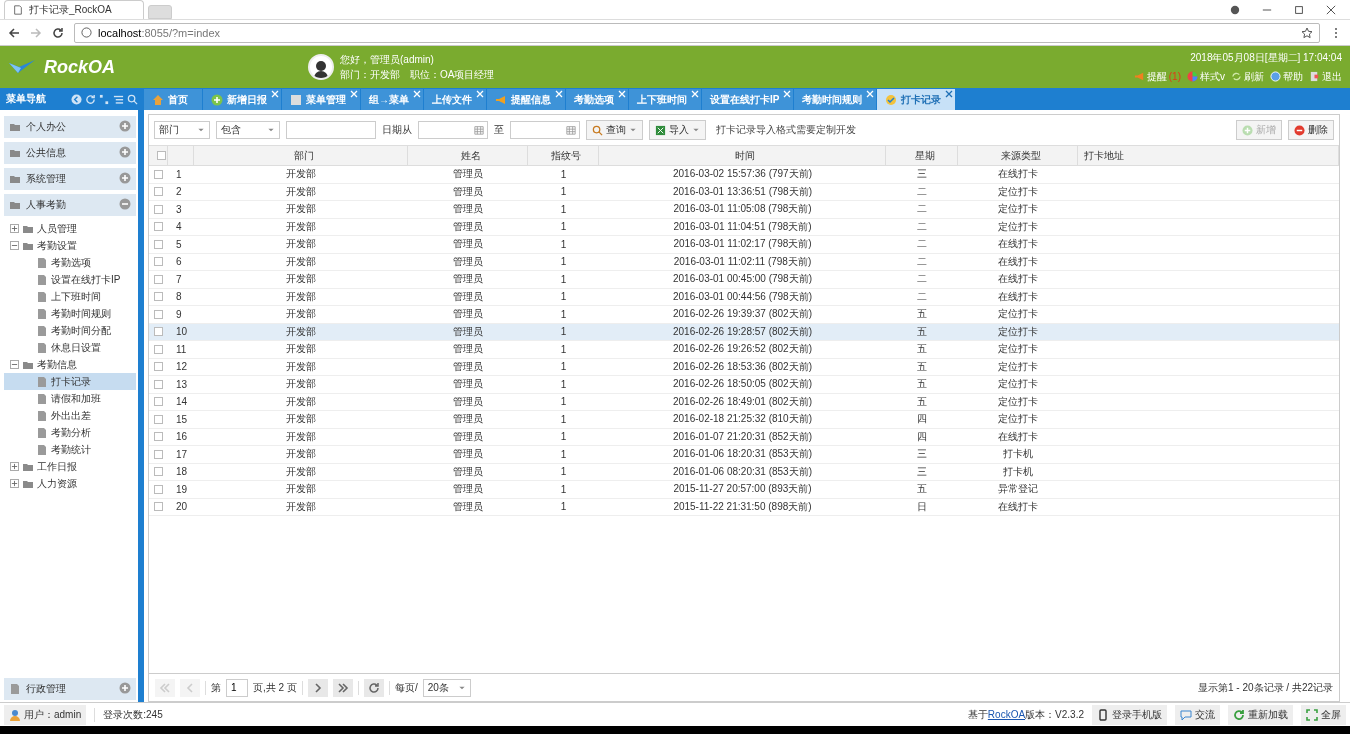 This screenshot has height=734, width=1350. Describe the element at coordinates (317, 687) in the screenshot. I see `next-page-button` at that location.